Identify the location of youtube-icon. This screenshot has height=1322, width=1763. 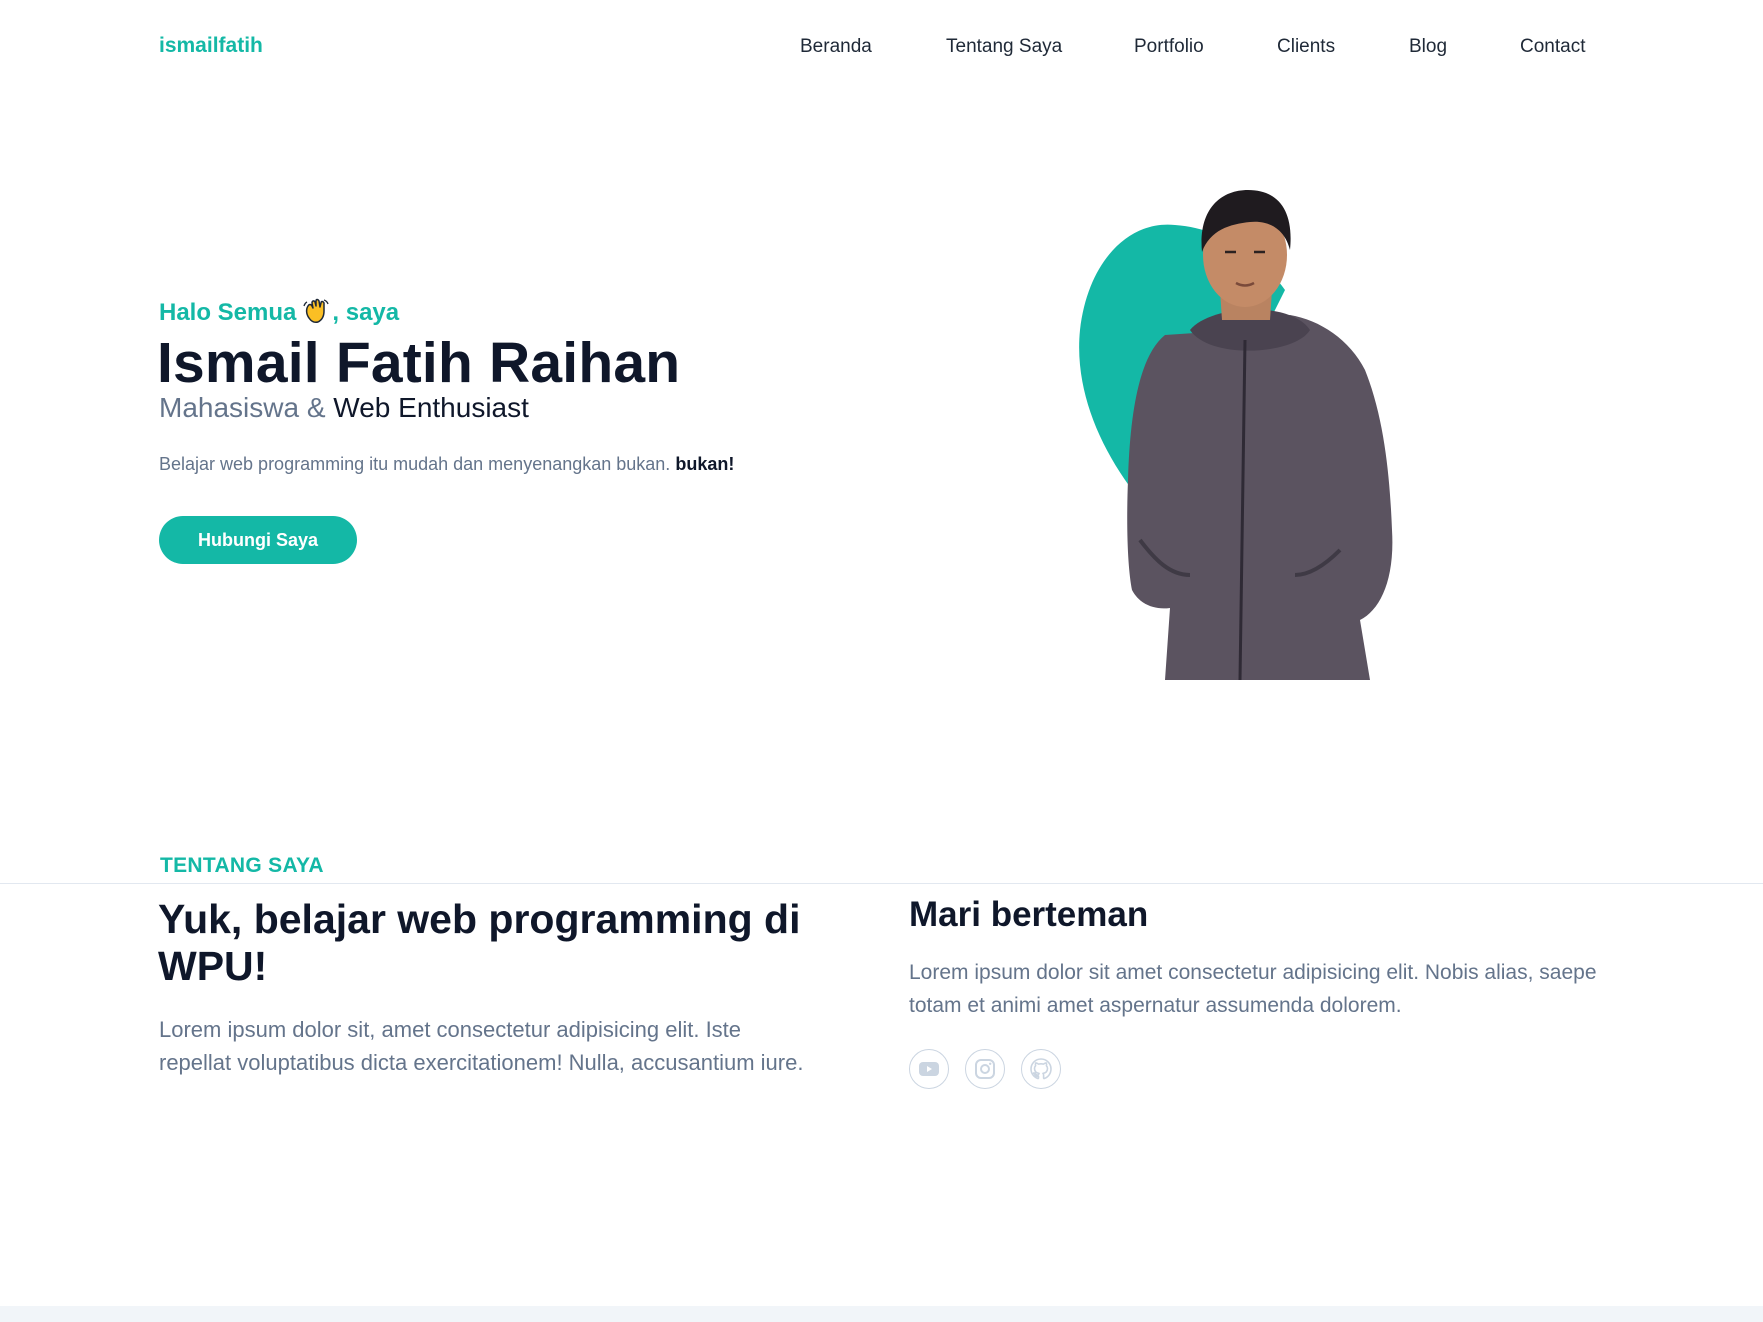
(929, 1069).